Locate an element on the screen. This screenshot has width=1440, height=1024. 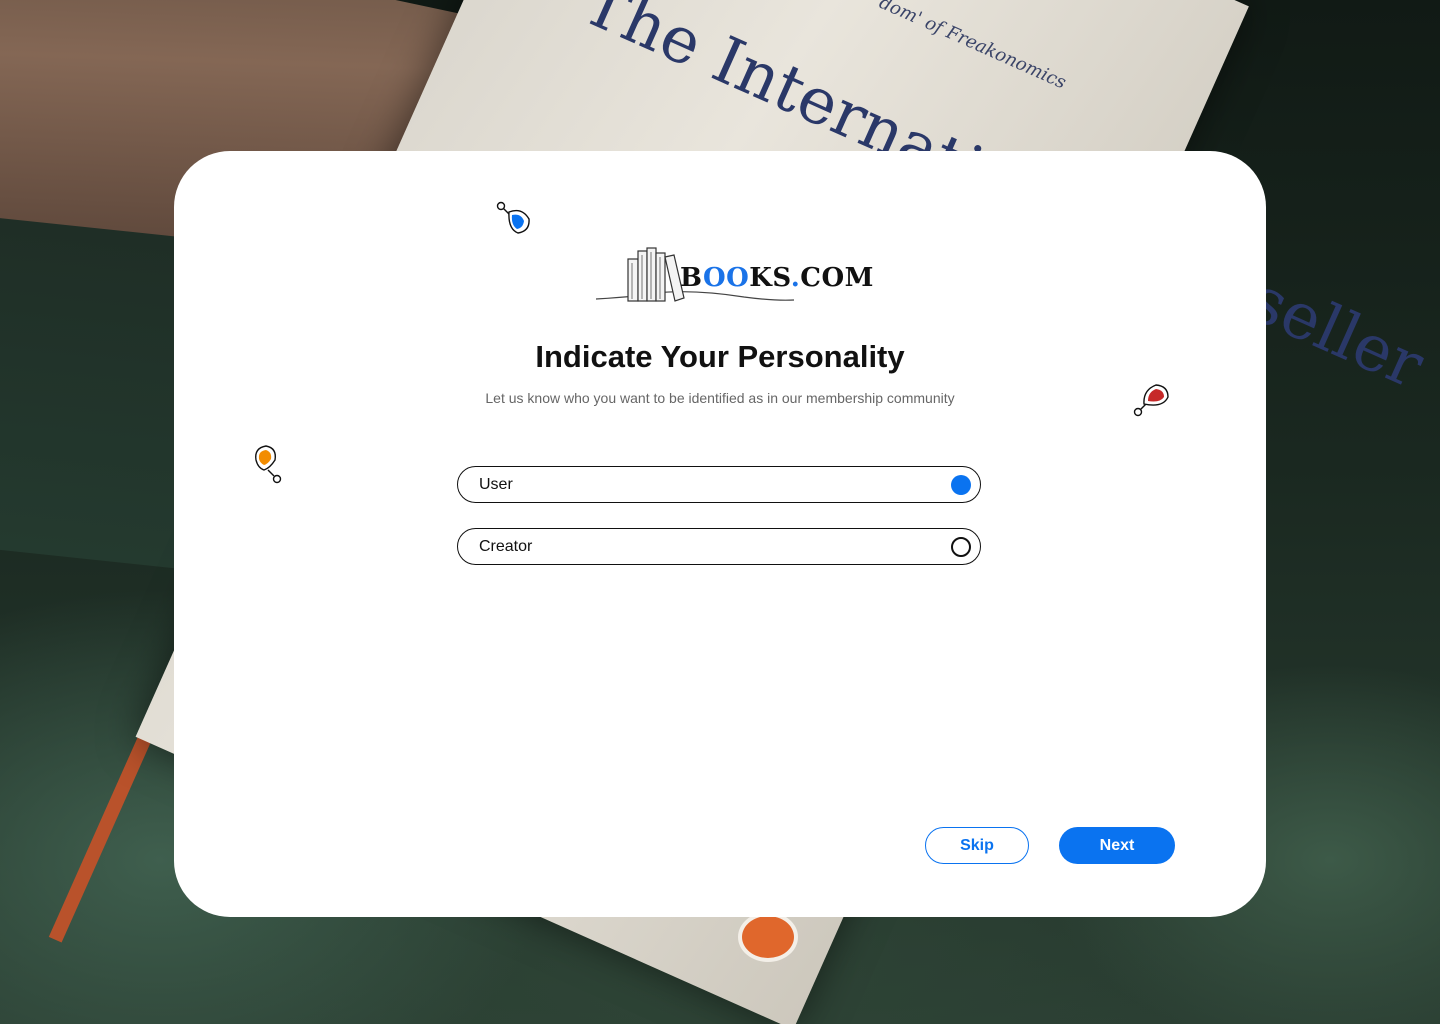
radio-unselected-icon is located at coordinates (961, 546).